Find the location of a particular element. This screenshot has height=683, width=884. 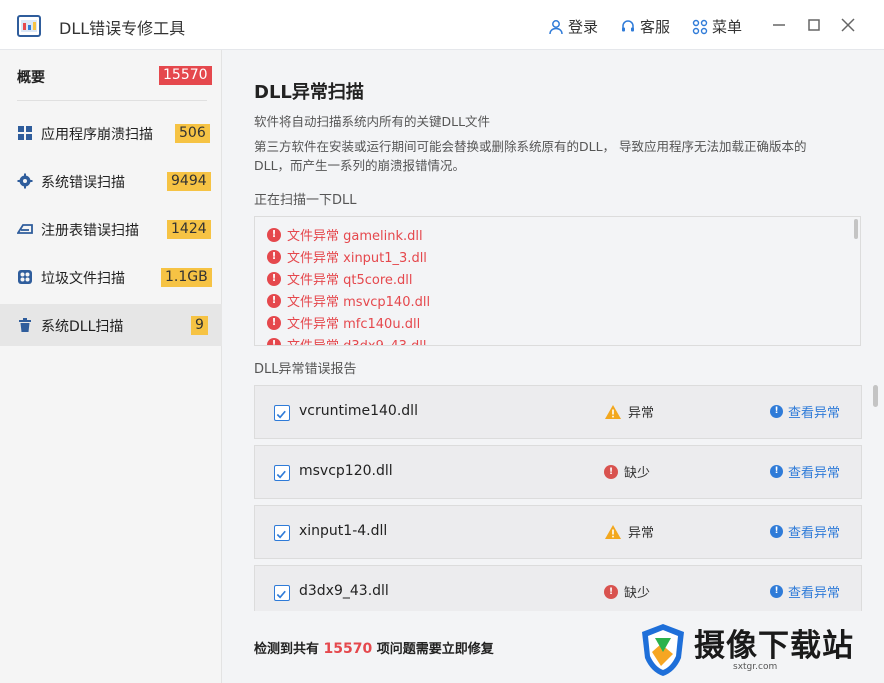

menu-grid-icon is located at coordinates (700, 26).